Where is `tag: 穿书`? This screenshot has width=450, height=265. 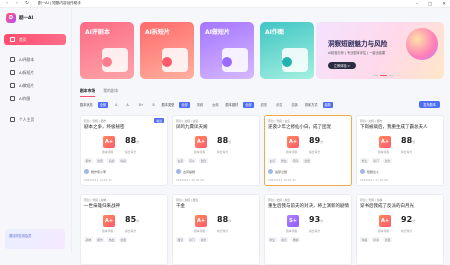 tag: 穿书 is located at coordinates (376, 239).